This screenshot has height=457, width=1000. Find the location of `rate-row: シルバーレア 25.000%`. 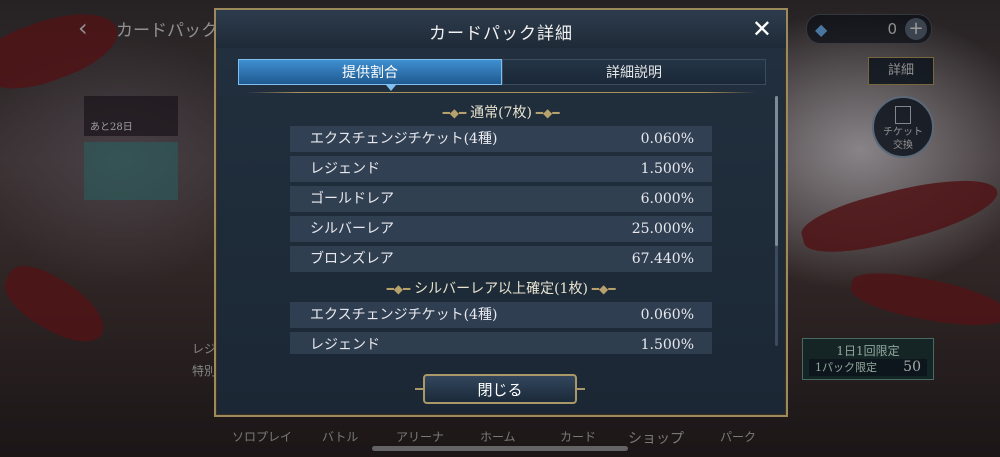

rate-row: シルバーレア 25.000% is located at coordinates (501, 229).